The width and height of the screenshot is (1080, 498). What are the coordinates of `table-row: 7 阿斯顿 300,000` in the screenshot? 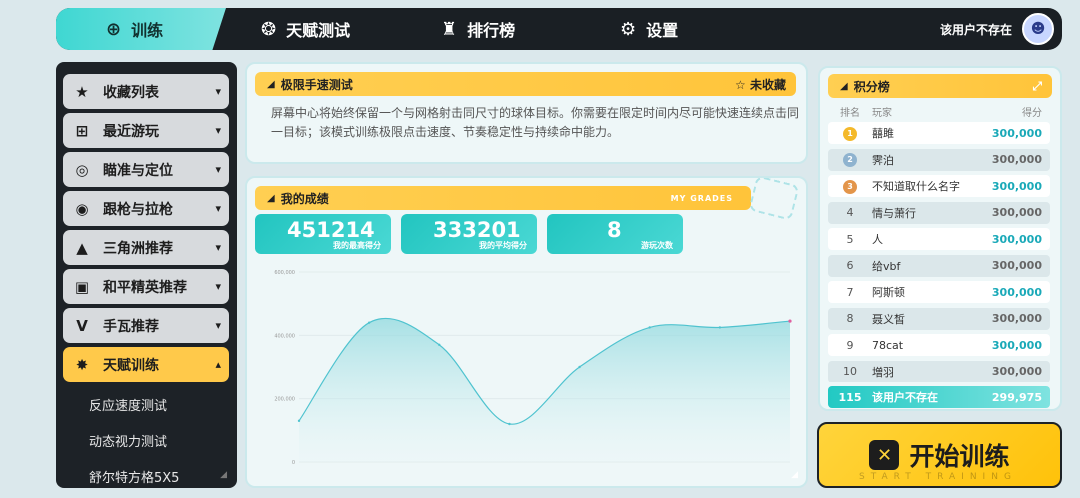 It's located at (939, 292).